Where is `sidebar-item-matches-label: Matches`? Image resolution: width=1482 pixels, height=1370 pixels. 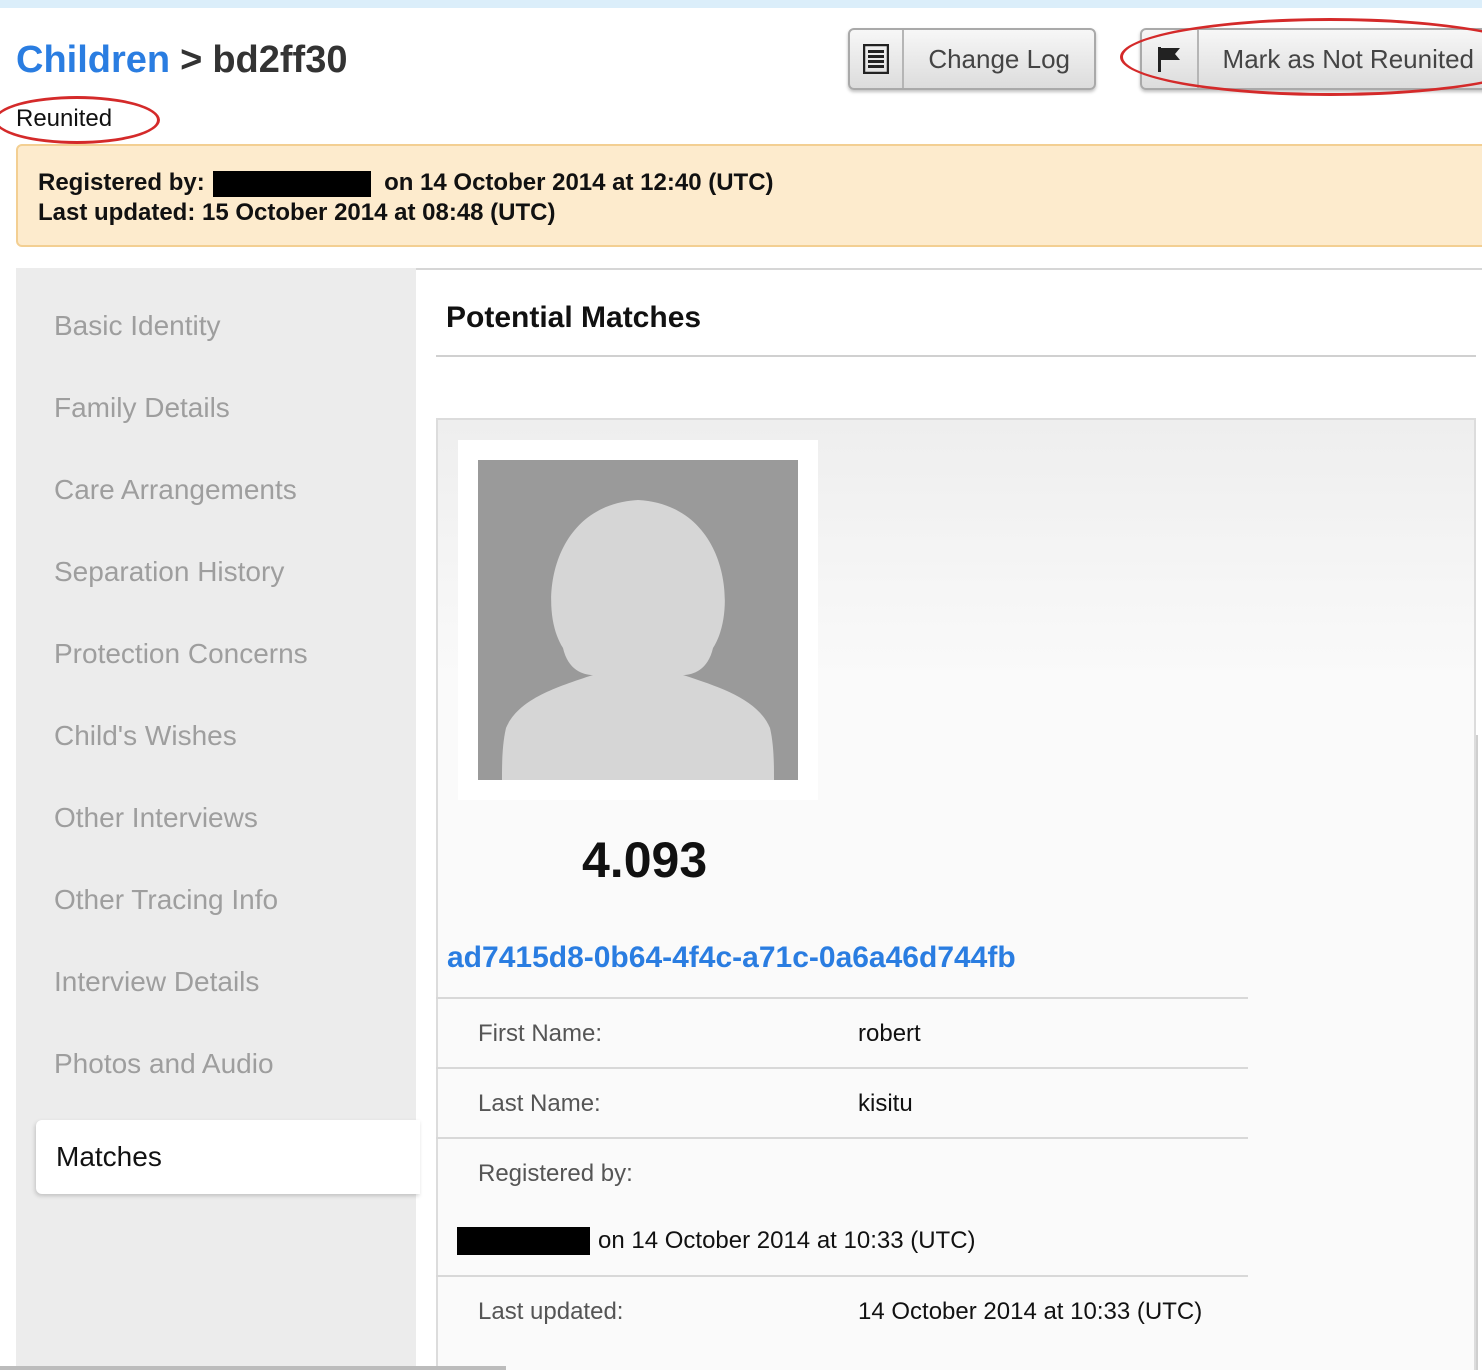
sidebar-item-matches-label: Matches is located at coordinates (109, 1156).